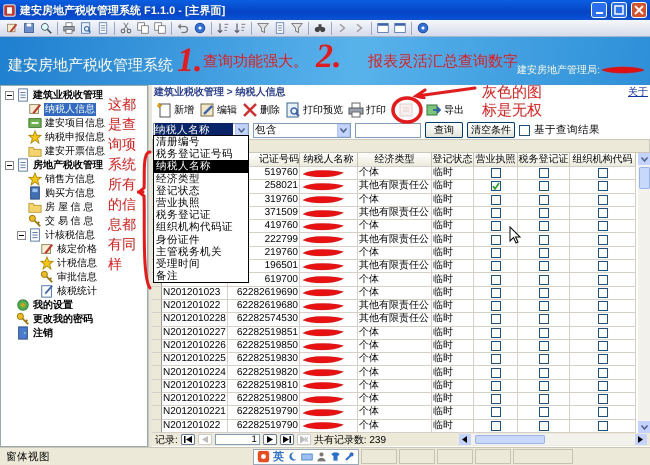 Image resolution: width=650 pixels, height=465 pixels. Describe the element at coordinates (264, 293) in the screenshot. I see `table-cell: 62282619690` at that location.